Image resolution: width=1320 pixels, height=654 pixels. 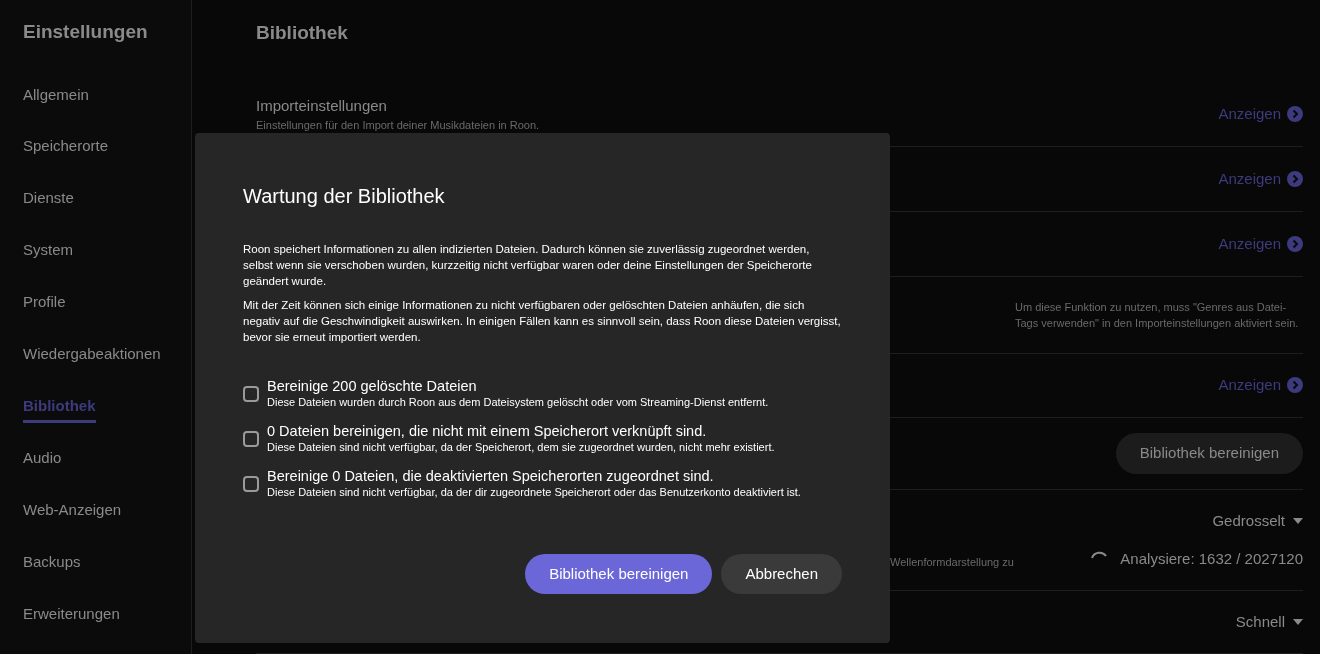 I want to click on setting-description: Einstellungen für den Import deiner Musikdateien in Roon., so click(x=398, y=126).